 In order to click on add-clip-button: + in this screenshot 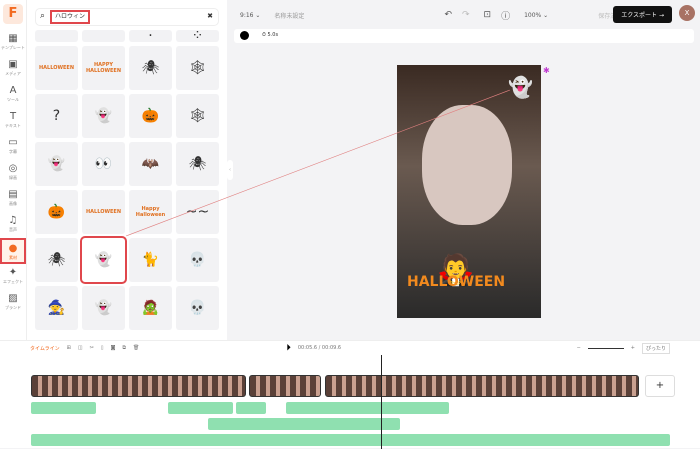, I will do `click(660, 386)`.